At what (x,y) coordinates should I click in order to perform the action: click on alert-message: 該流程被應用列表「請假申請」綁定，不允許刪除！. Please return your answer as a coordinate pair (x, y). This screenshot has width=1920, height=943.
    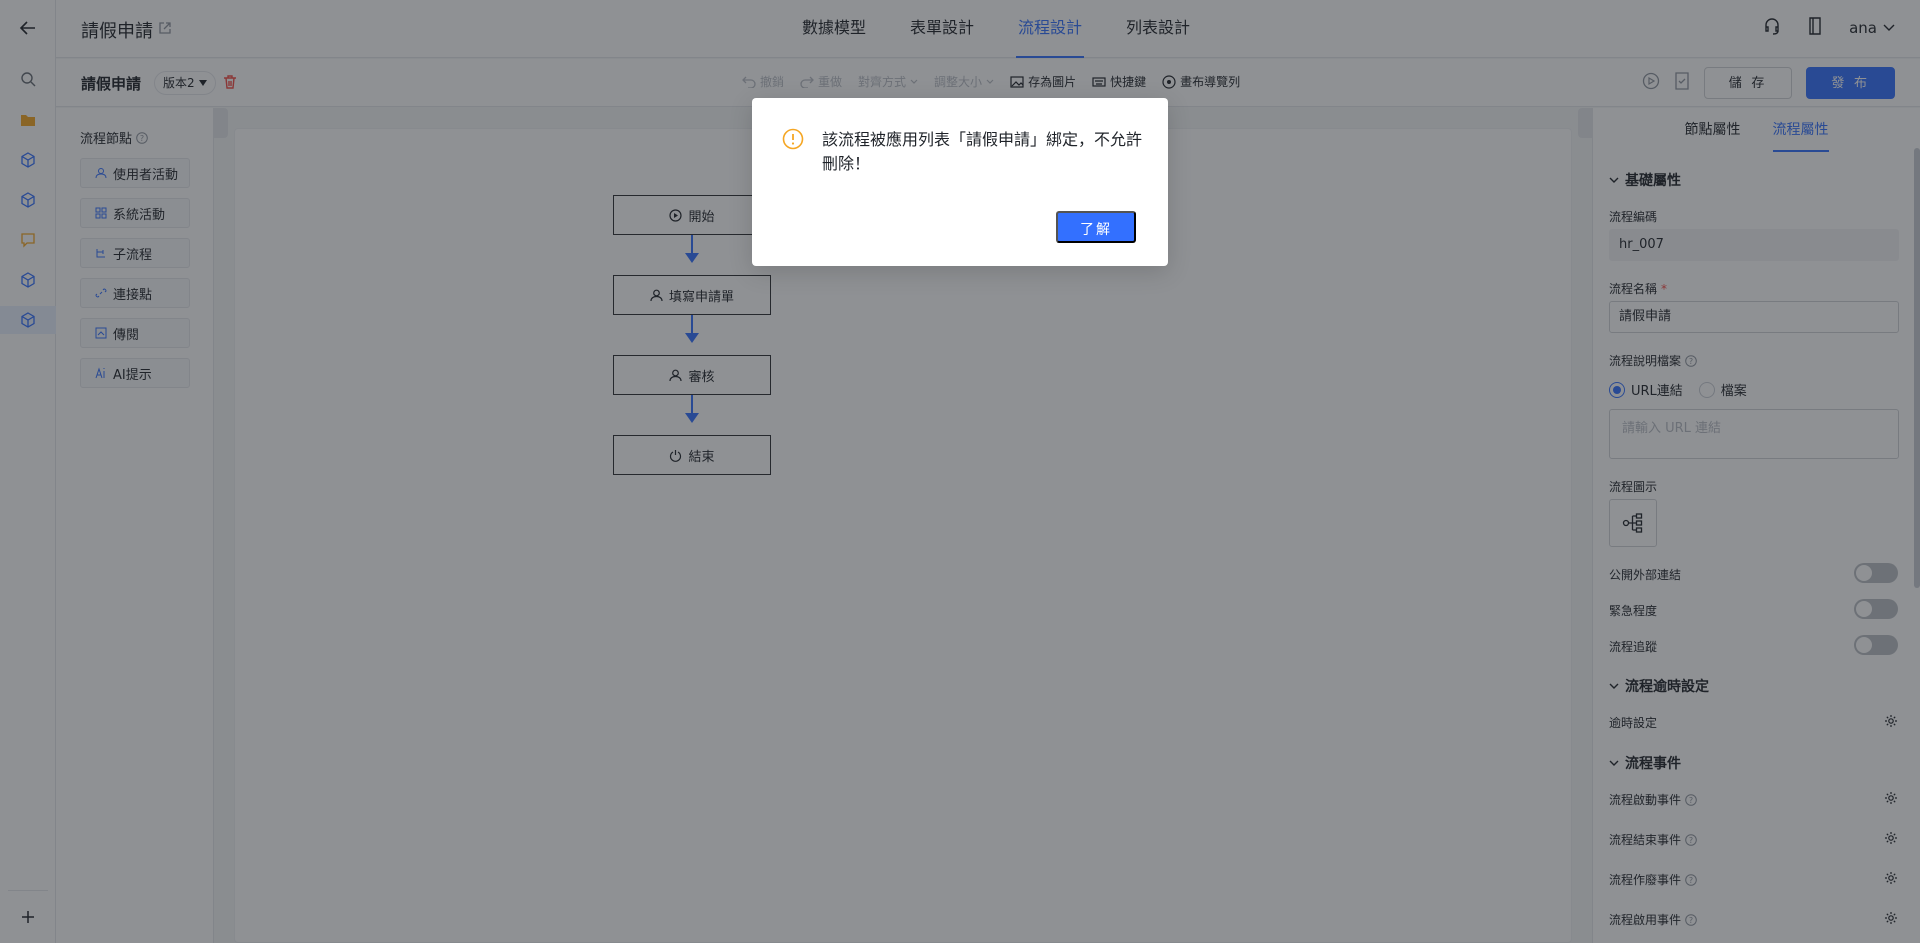
    Looking at the image, I should click on (982, 151).